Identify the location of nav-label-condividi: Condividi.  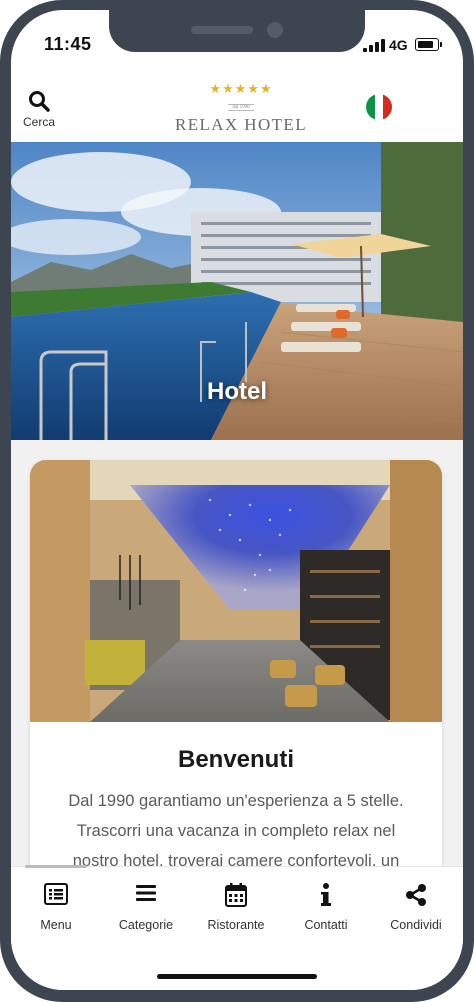
(416, 925).